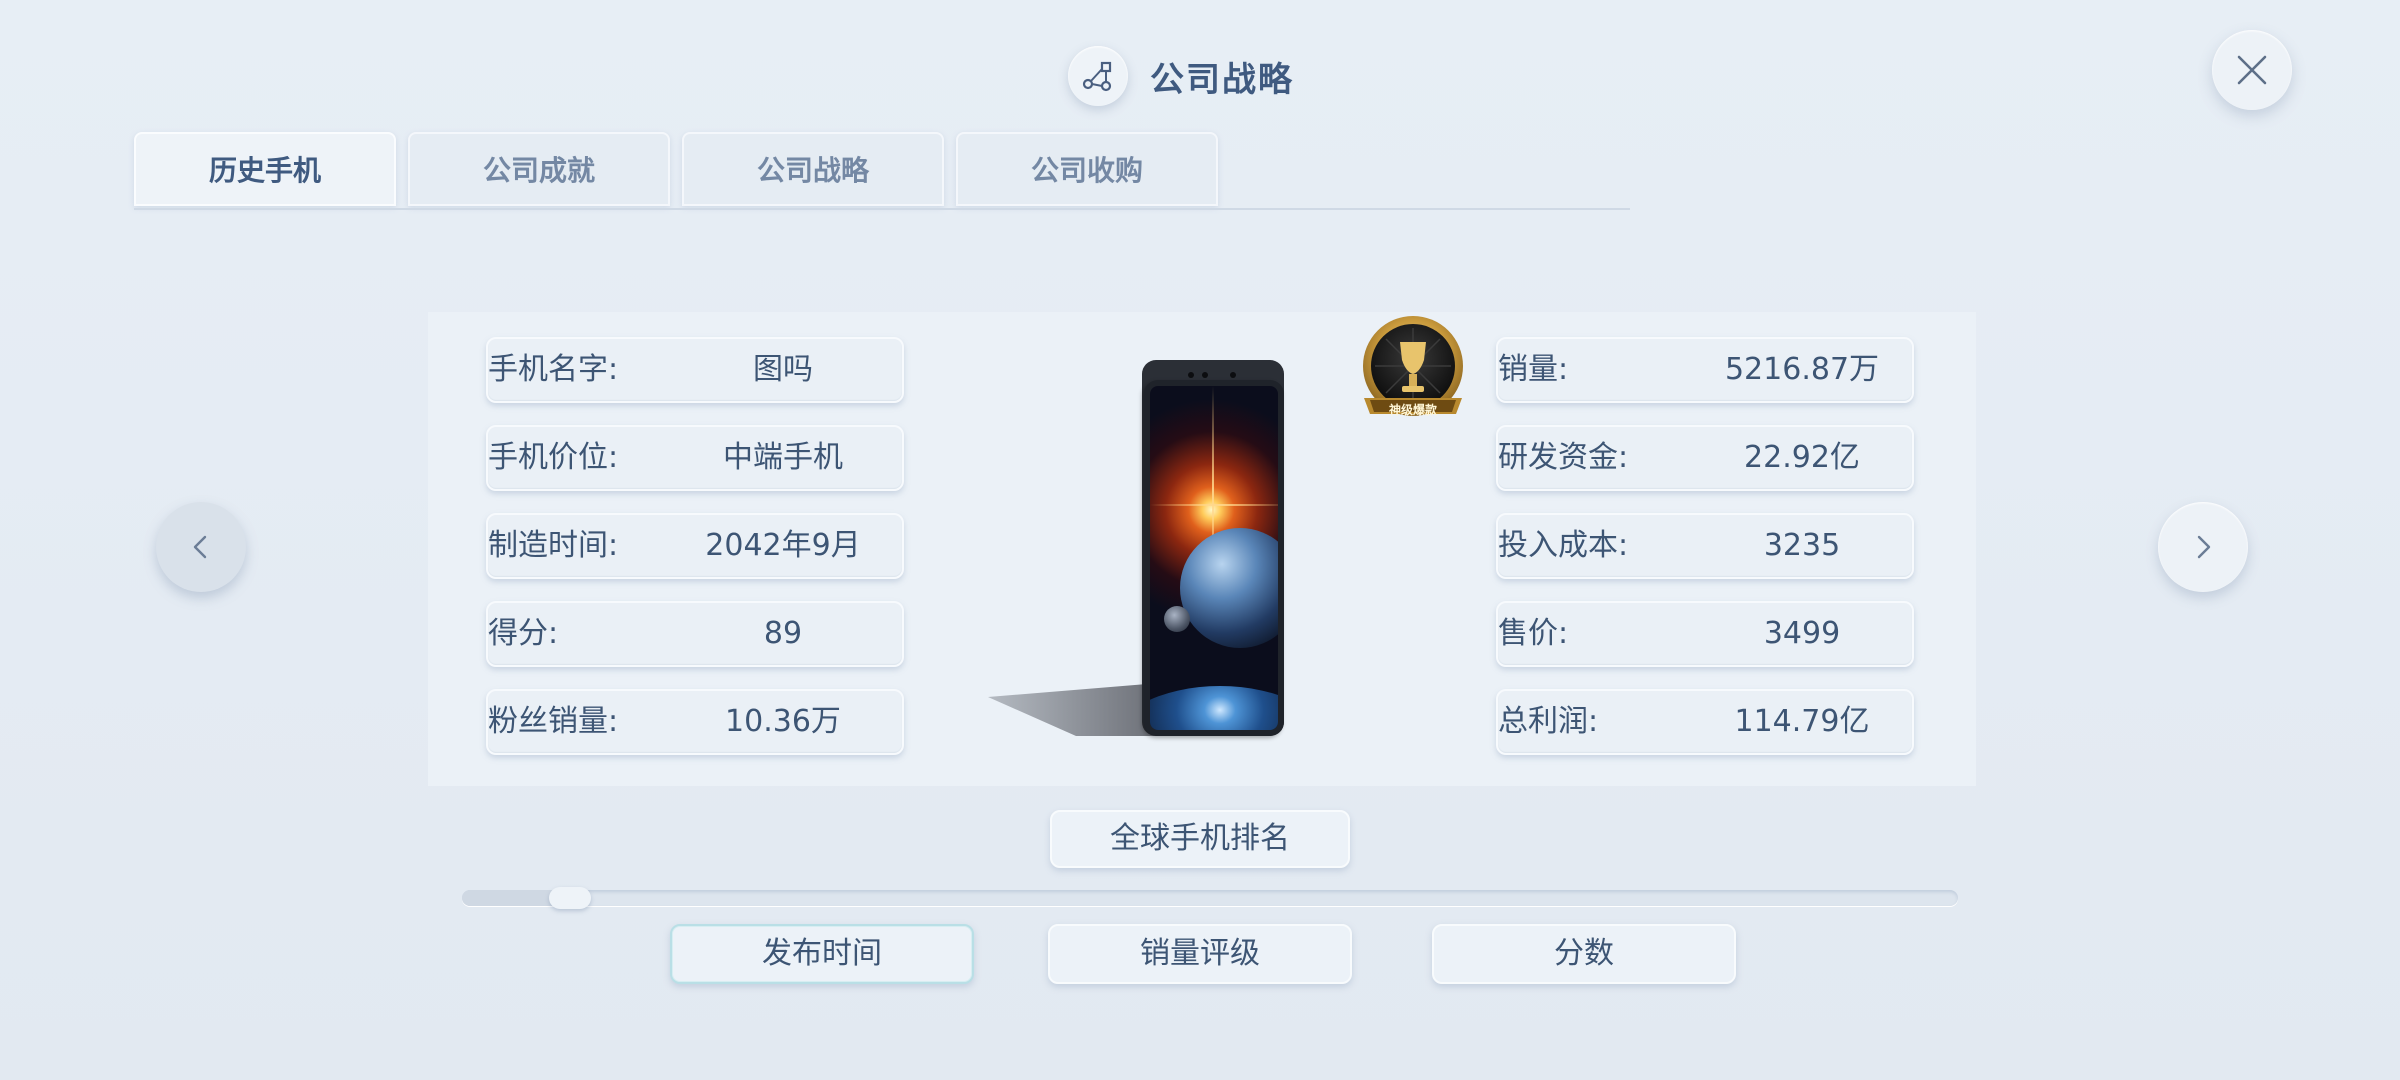 Image resolution: width=2400 pixels, height=1080 pixels. I want to click on header: 公司战略, so click(1181, 76).